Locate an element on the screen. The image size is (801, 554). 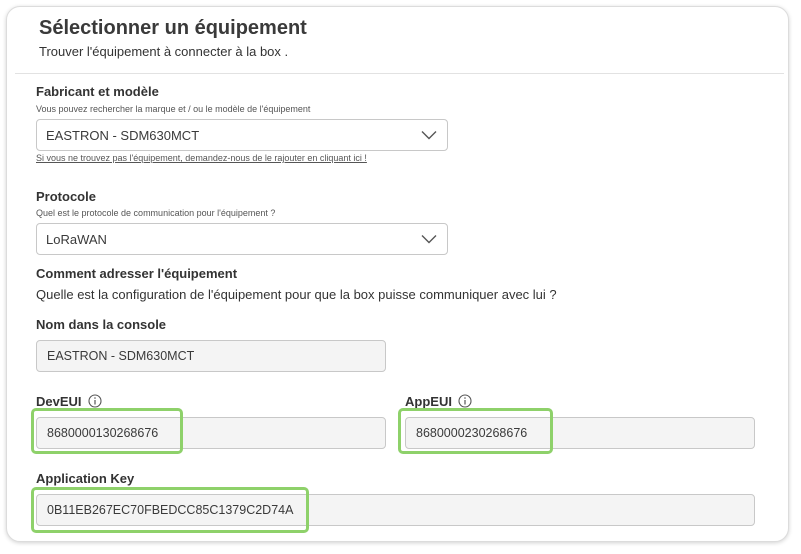
app-key-label: Application Key is located at coordinates (85, 478).